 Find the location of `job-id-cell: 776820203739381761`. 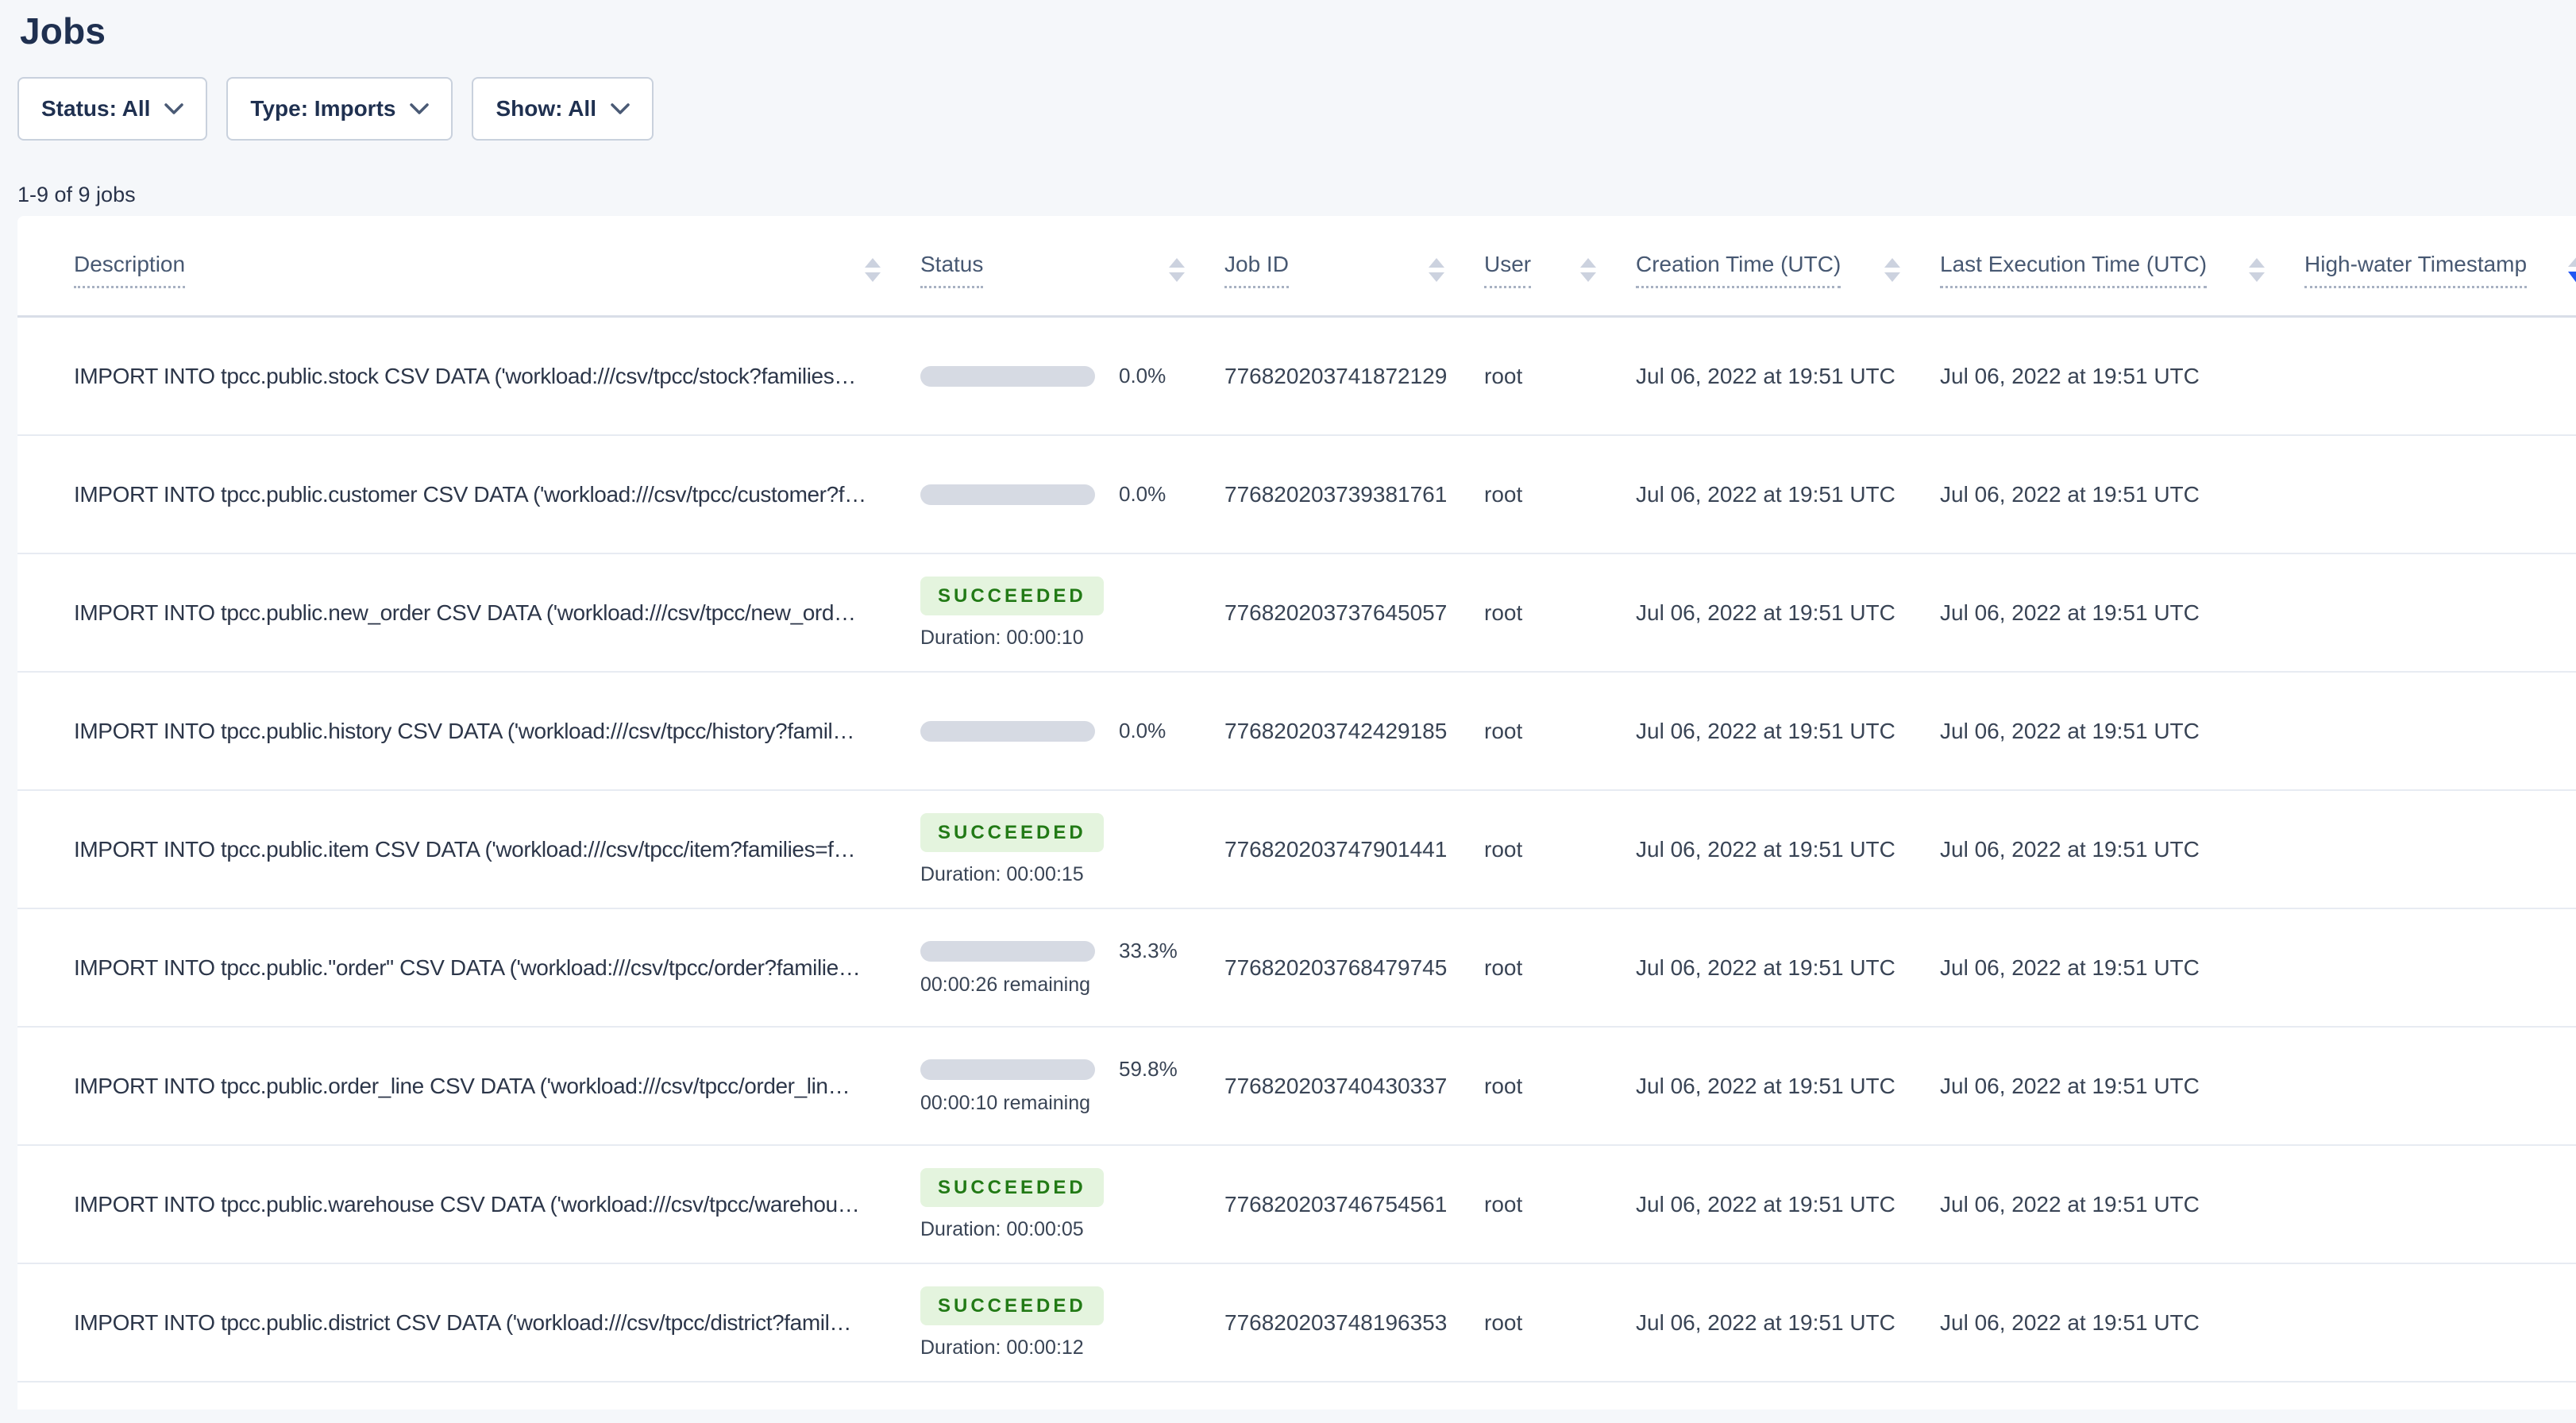

job-id-cell: 776820203739381761 is located at coordinates (1336, 494).